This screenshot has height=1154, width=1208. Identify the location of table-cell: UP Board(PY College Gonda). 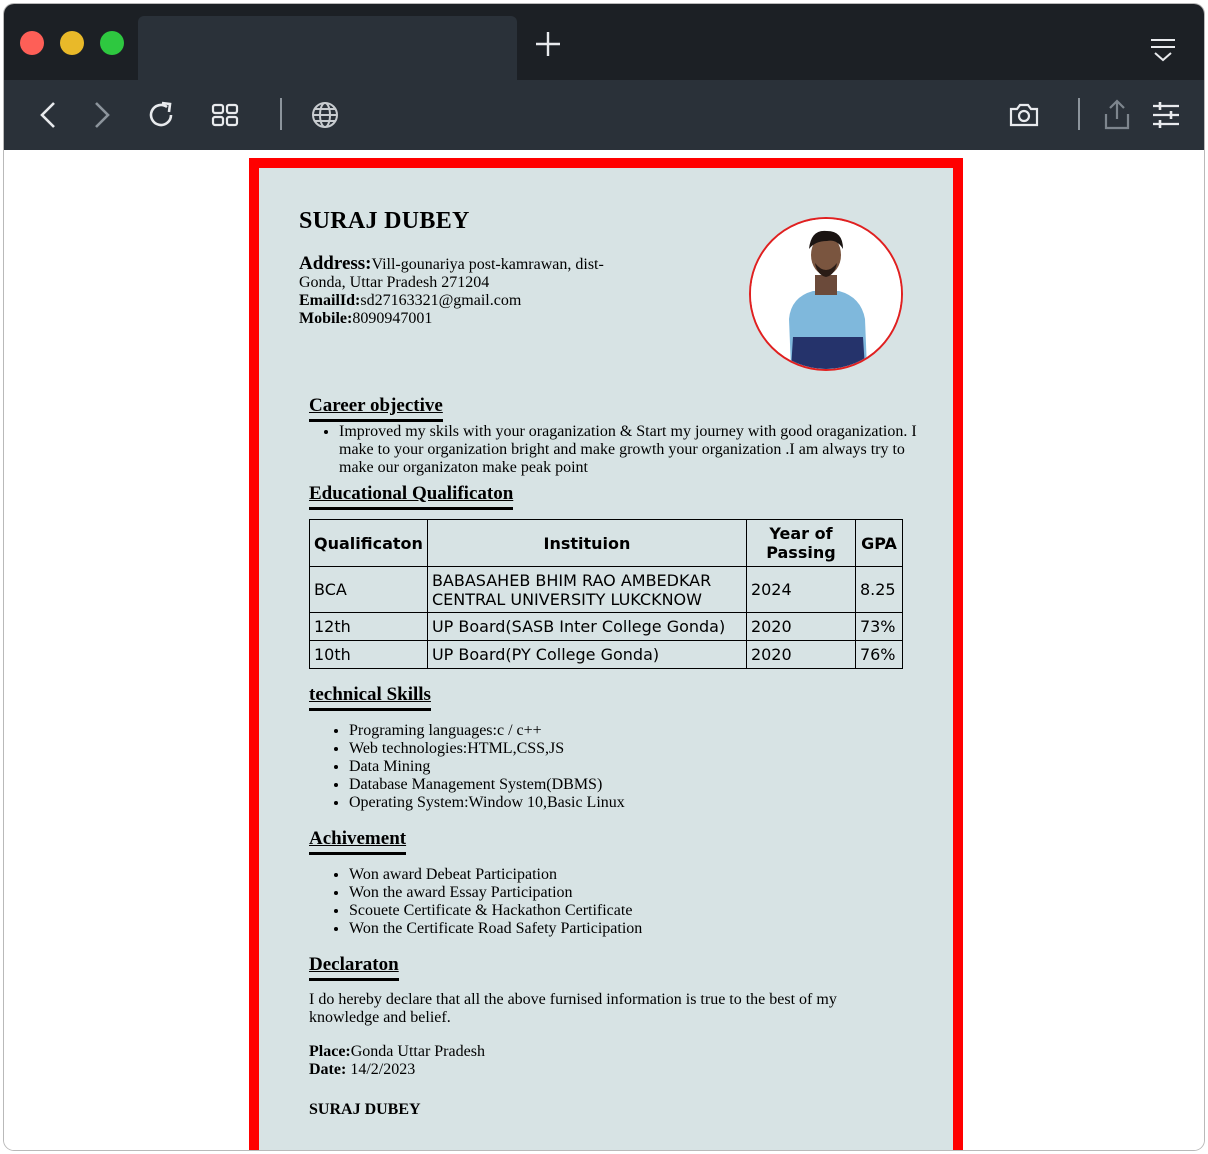
(586, 654).